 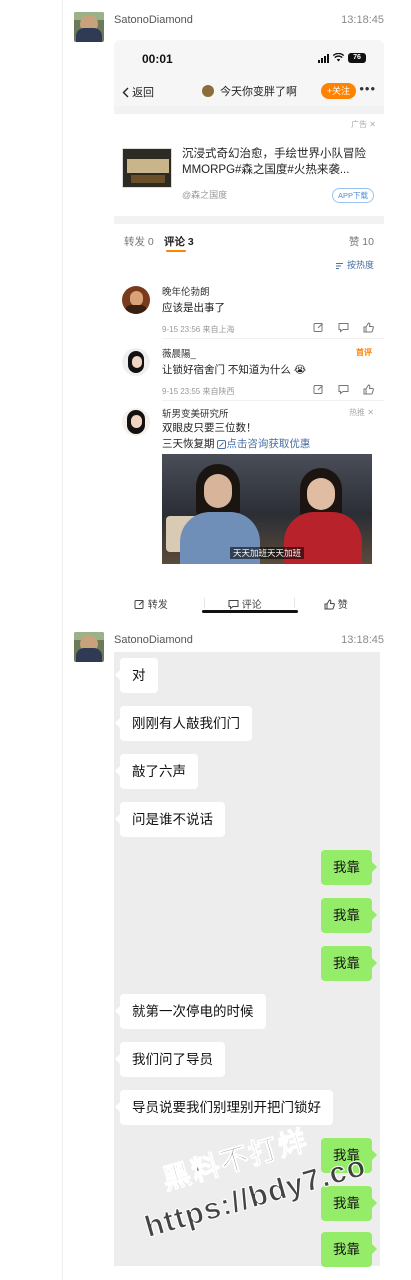 What do you see at coordinates (224, 1107) in the screenshot?
I see `message-bubble-received: 导员说要我们别理别开把门锁好` at bounding box center [224, 1107].